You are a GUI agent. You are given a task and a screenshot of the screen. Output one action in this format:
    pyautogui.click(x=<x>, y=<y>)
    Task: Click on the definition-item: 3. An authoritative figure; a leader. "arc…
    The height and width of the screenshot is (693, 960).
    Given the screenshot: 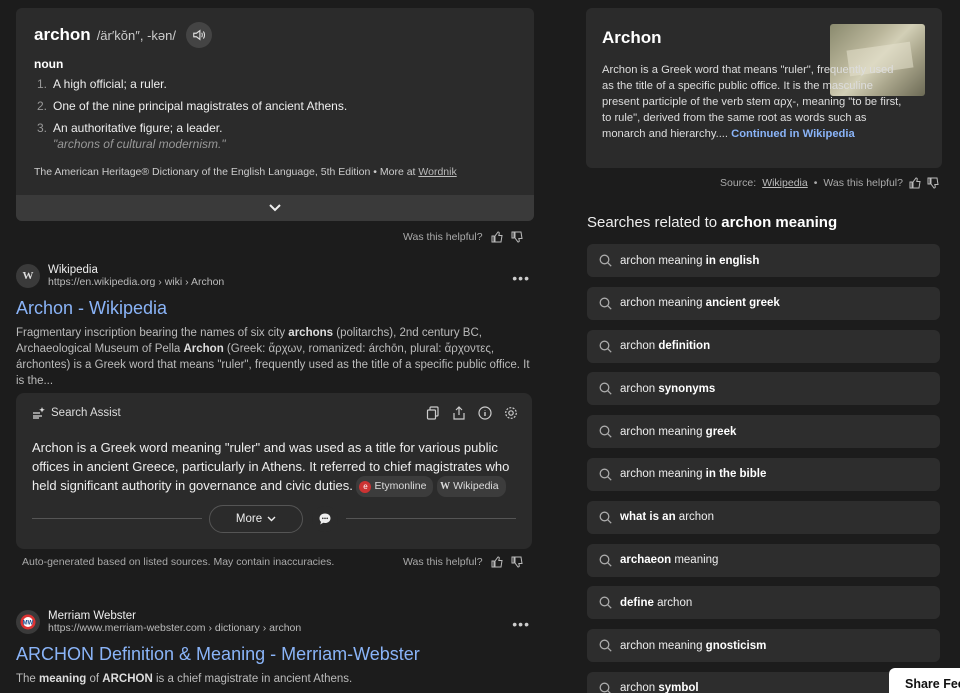 What is the action you would take?
    pyautogui.click(x=190, y=136)
    